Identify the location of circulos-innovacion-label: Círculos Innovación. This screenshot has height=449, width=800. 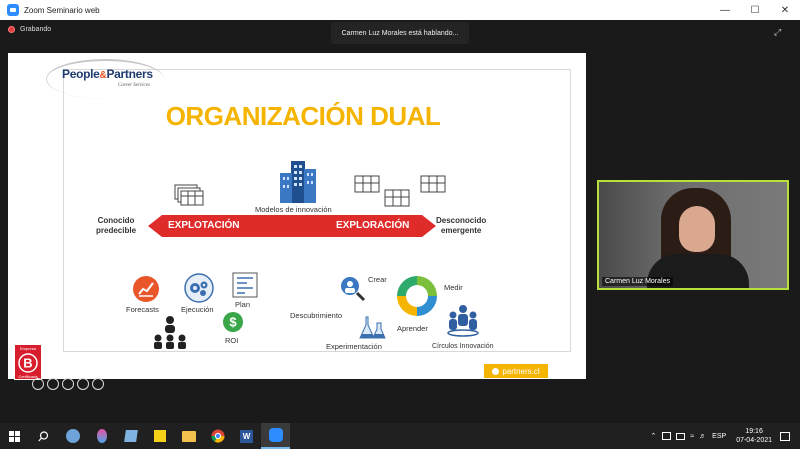
(463, 346).